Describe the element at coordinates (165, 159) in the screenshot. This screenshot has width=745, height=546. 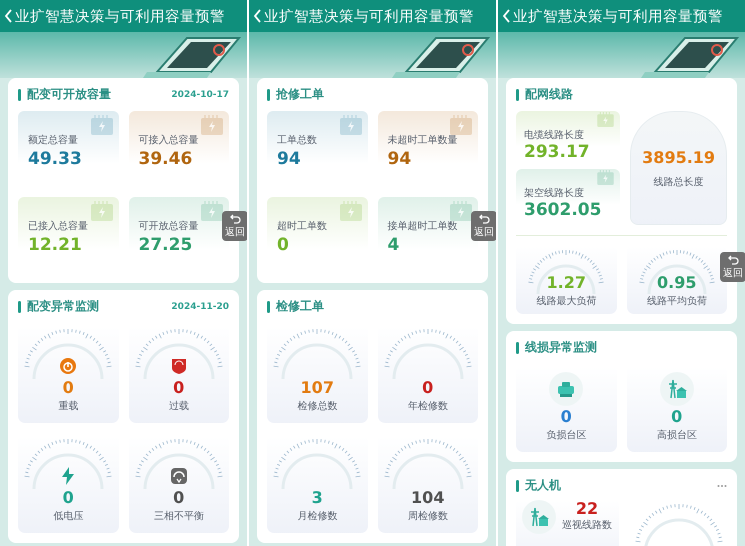
I see `stat-value: 39.46` at that location.